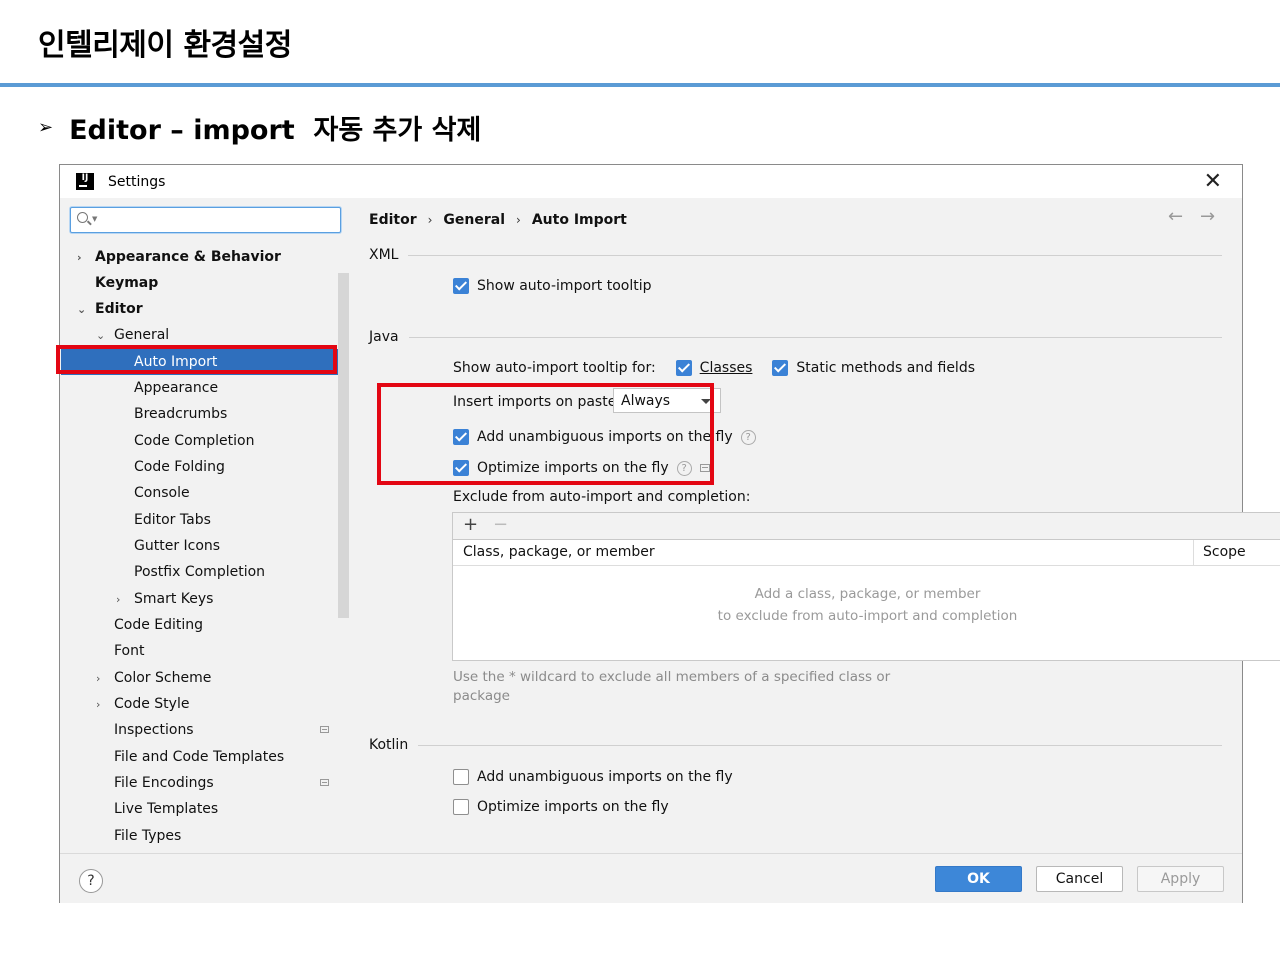  I want to click on xml-section-header: XML, so click(795, 255).